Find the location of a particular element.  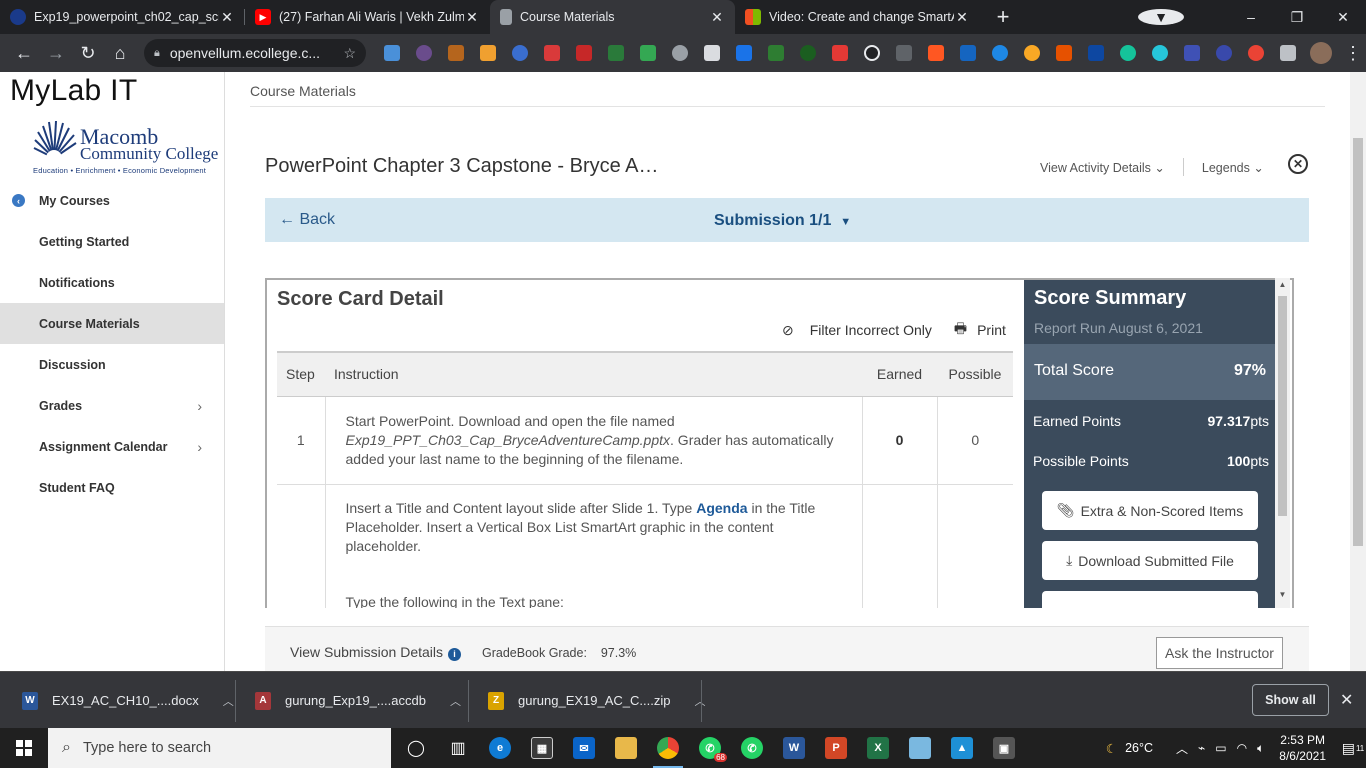

info-icon: i is located at coordinates (455, 654).